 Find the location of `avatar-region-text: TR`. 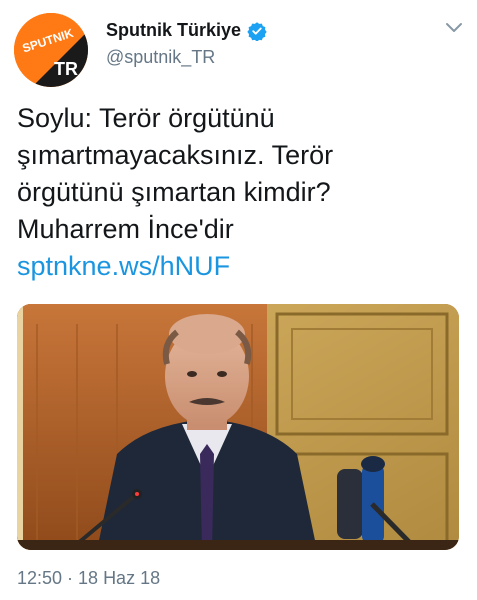

avatar-region-text: TR is located at coordinates (66, 69).